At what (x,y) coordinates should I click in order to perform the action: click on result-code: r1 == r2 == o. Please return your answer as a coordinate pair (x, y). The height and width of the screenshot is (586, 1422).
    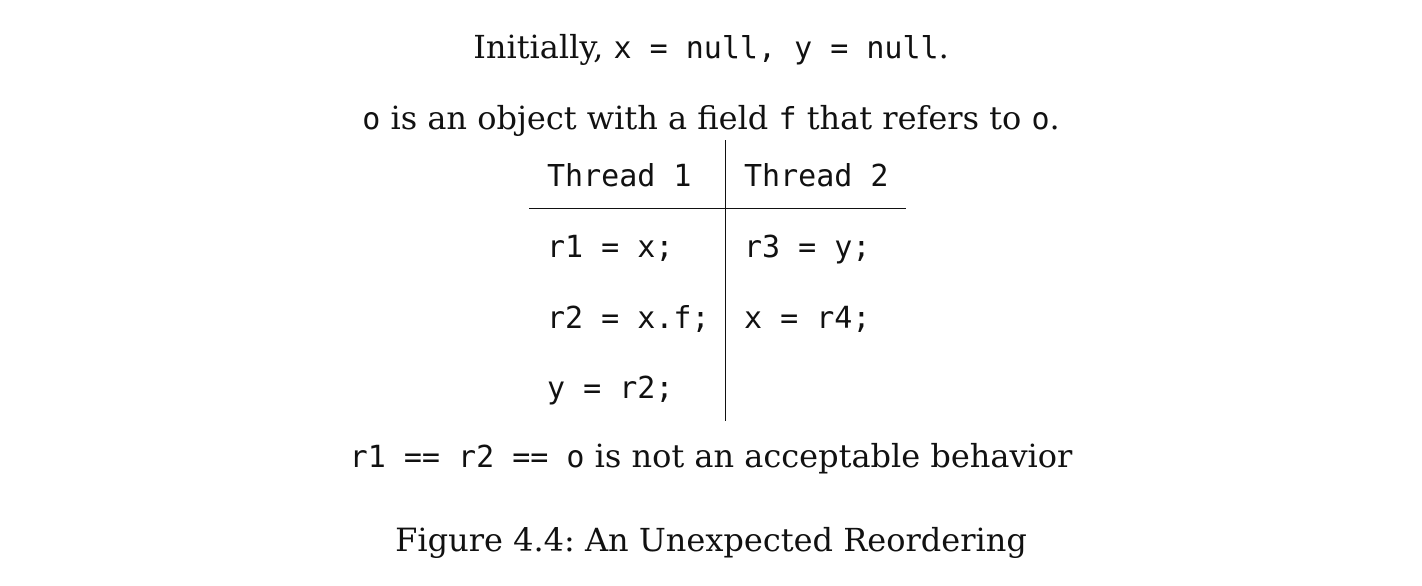
    Looking at the image, I should click on (467, 457).